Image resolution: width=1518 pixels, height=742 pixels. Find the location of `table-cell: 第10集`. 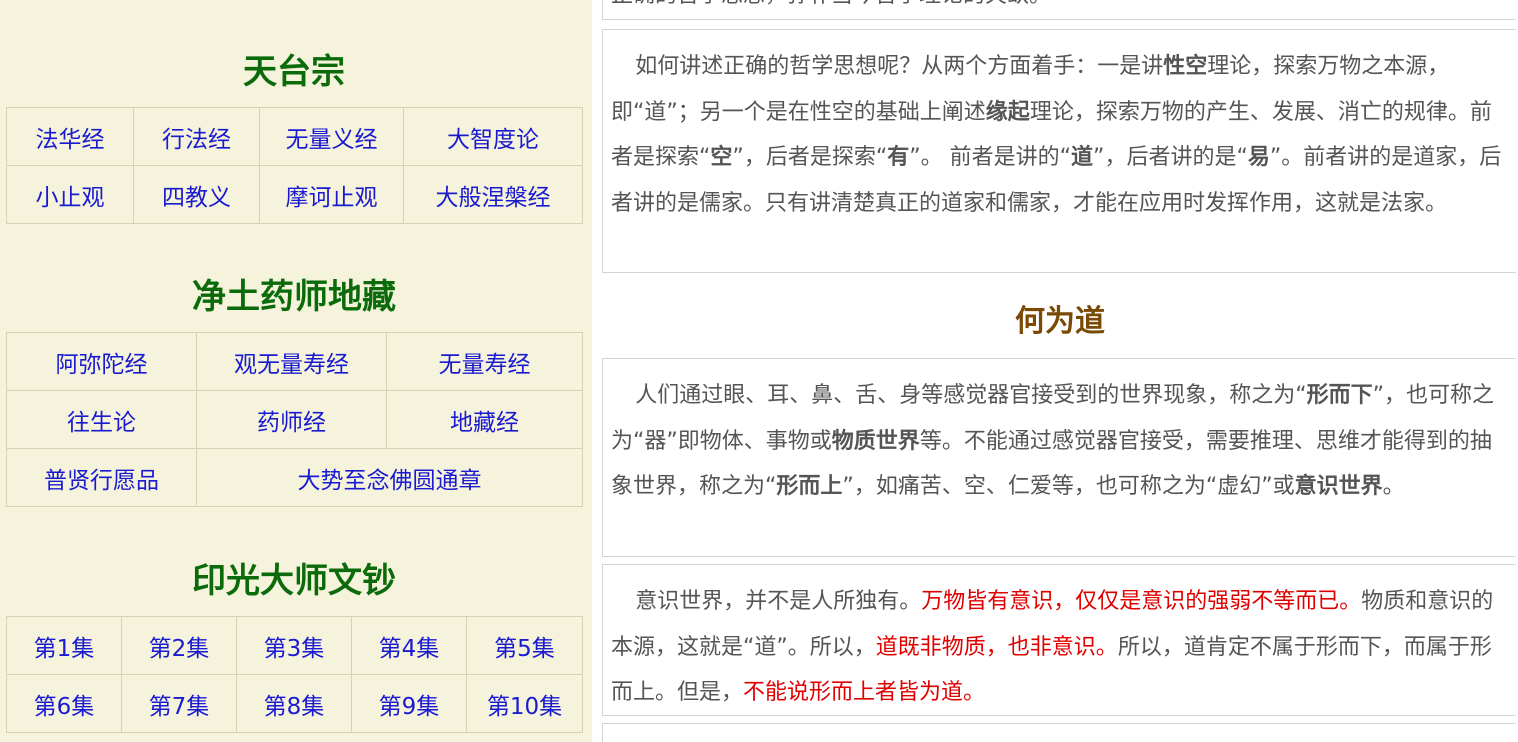

table-cell: 第10集 is located at coordinates (524, 703).